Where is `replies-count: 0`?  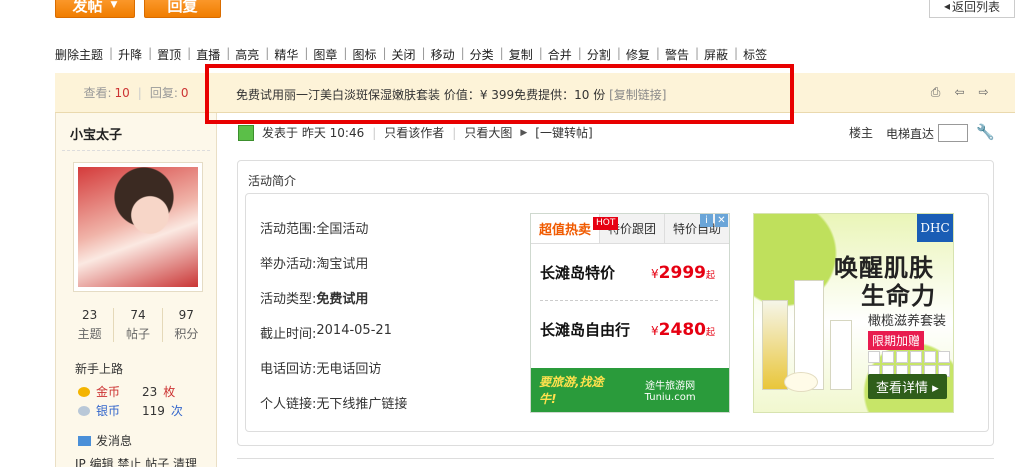
replies-count: 0 is located at coordinates (184, 92).